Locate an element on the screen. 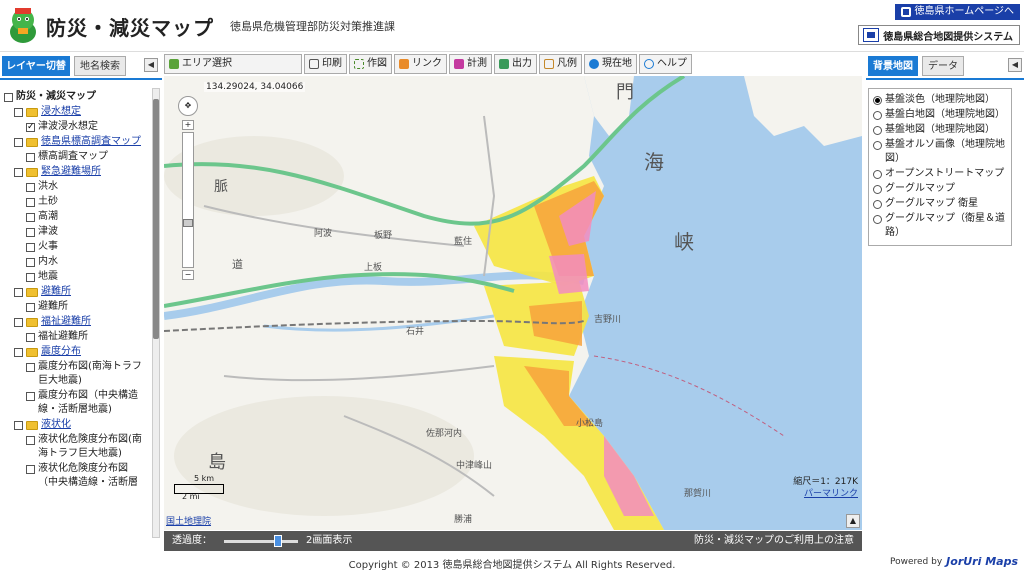 This screenshot has width=1024, height=572. layer-tree-item: 徳島県標高調査マップ is located at coordinates (75, 142).